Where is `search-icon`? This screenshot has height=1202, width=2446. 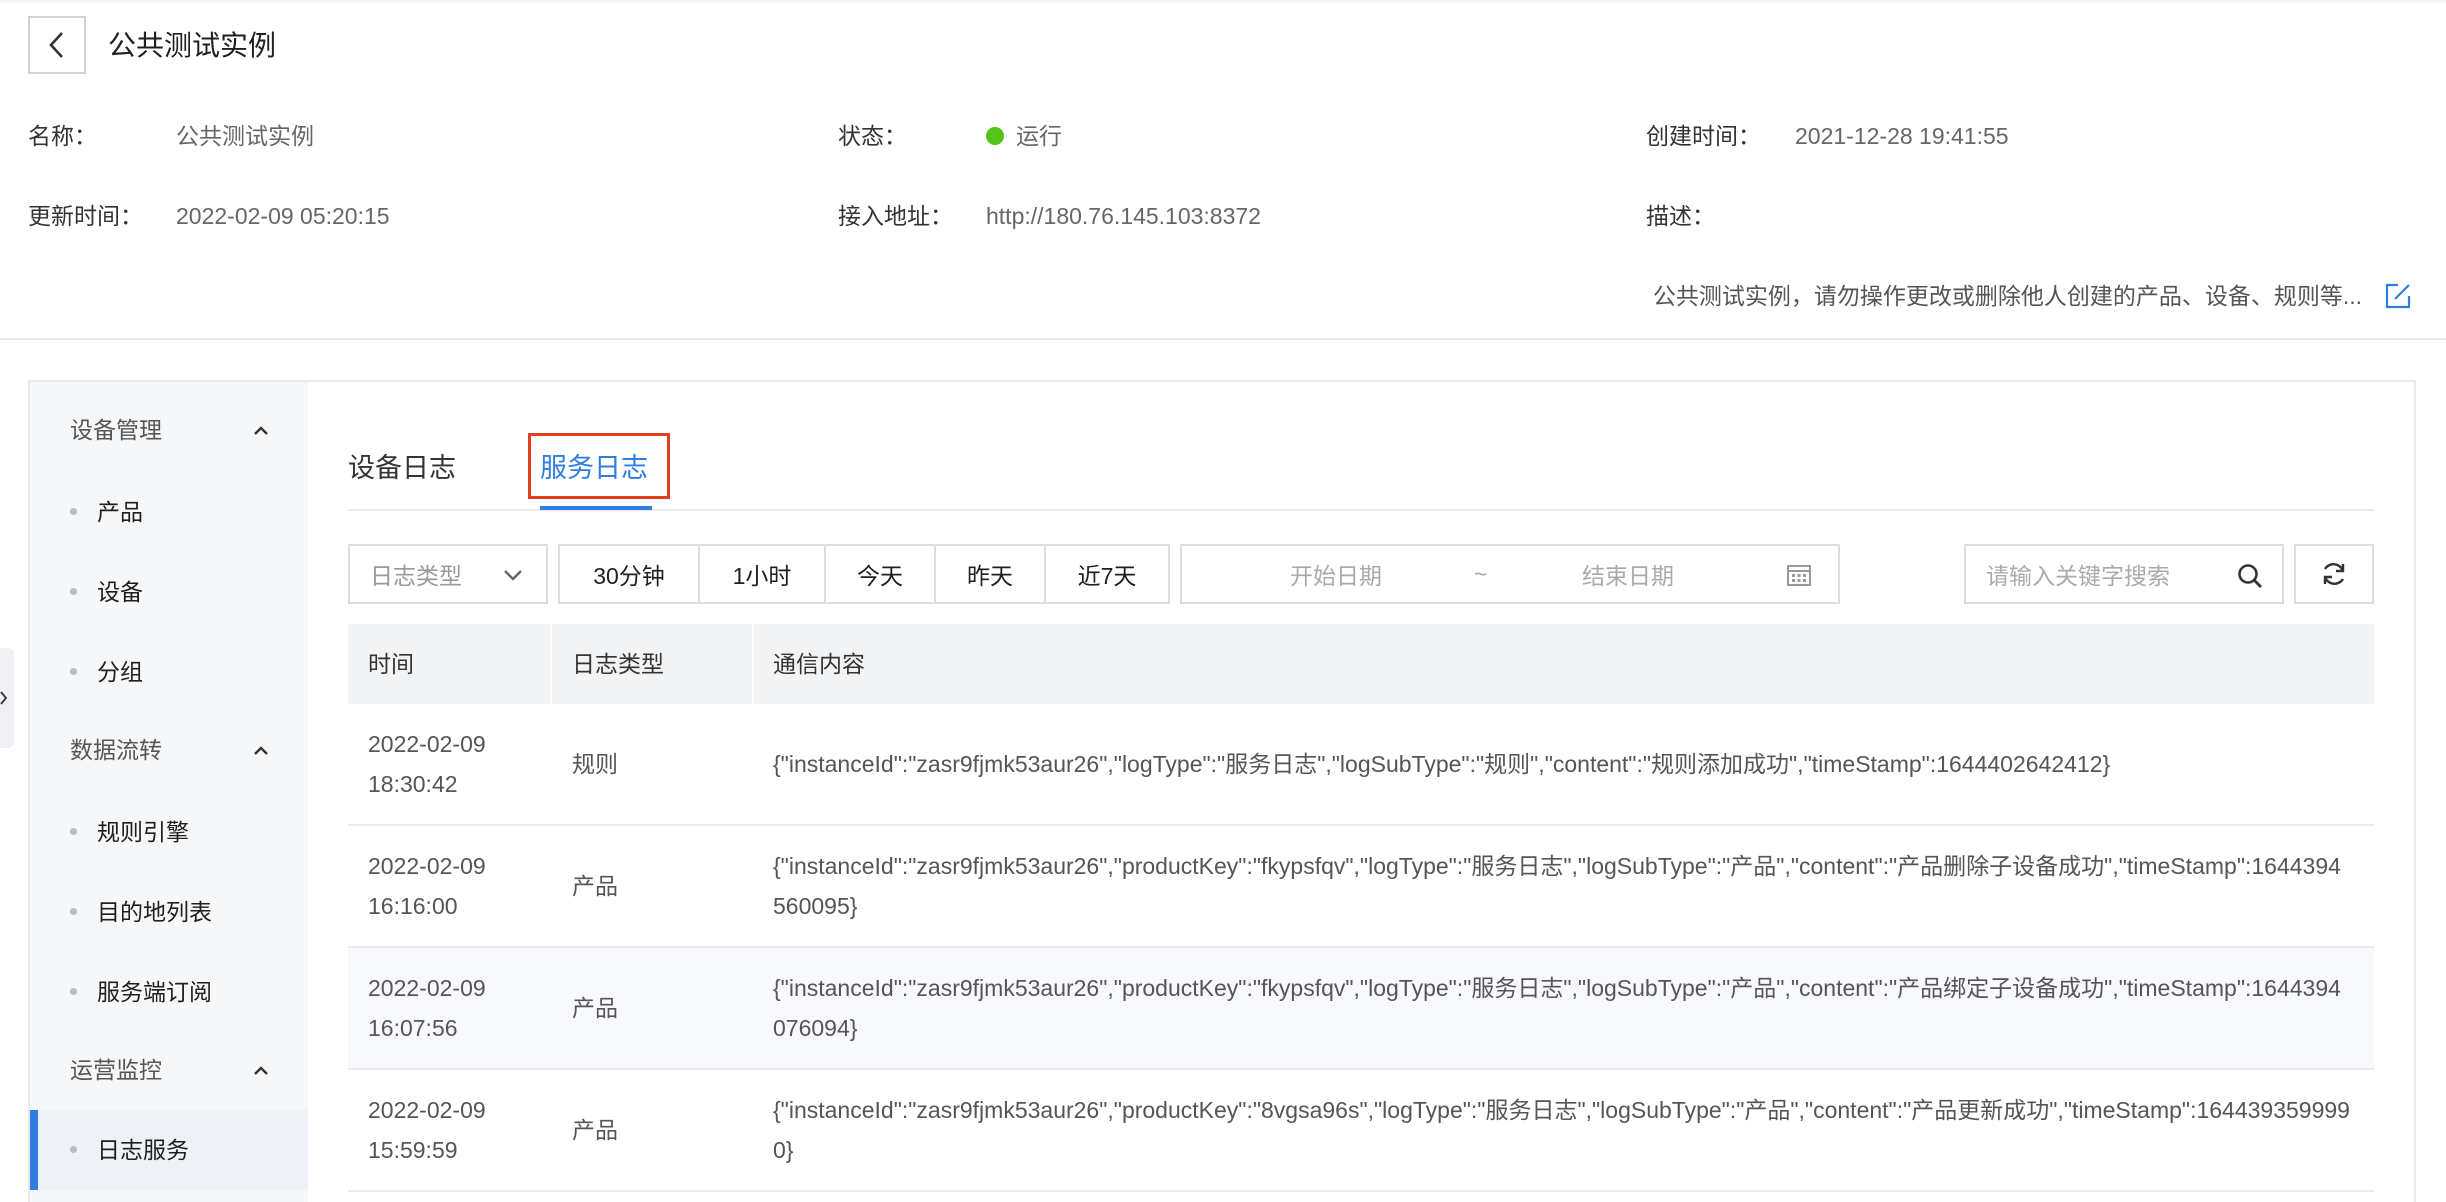 search-icon is located at coordinates (2250, 576).